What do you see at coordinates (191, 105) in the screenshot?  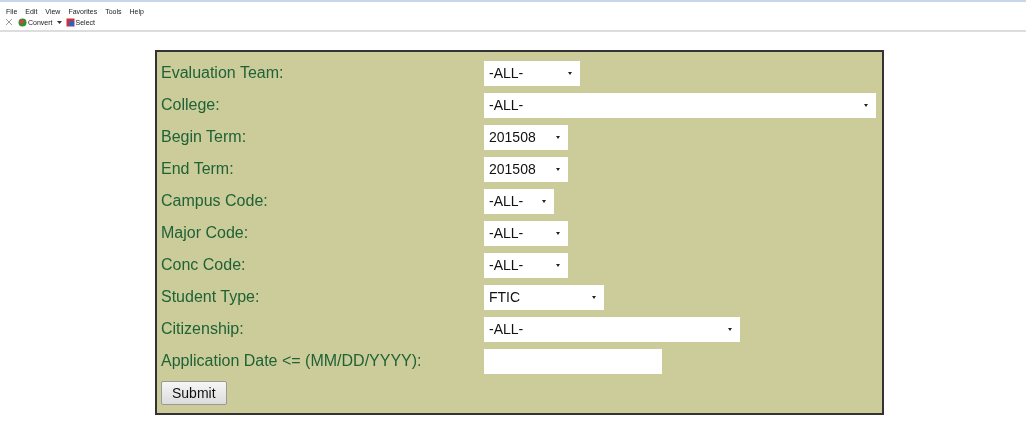 I see `field-label: College:` at bounding box center [191, 105].